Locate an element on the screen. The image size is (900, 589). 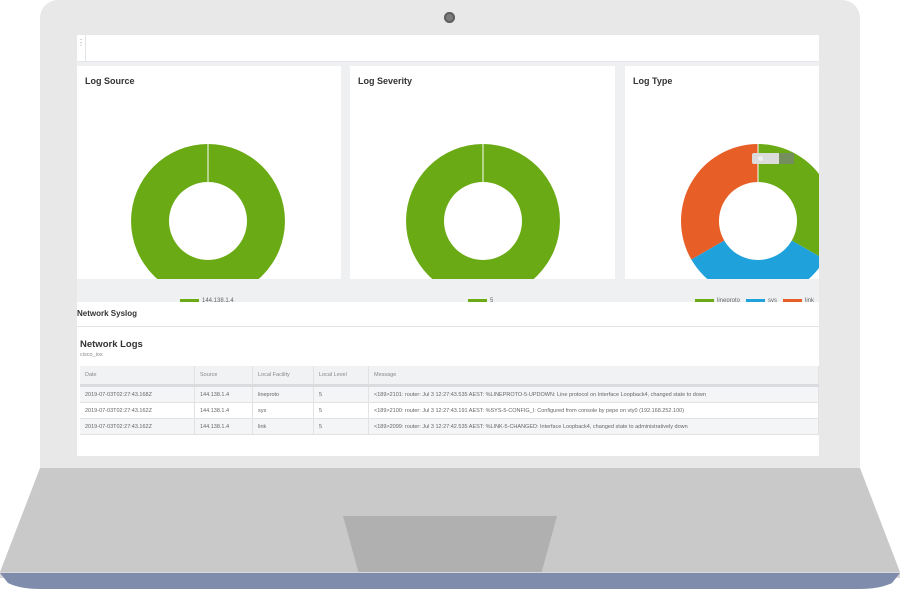
log-type-panel: Log Type lineproto sys link is located at coordinates (722, 185).